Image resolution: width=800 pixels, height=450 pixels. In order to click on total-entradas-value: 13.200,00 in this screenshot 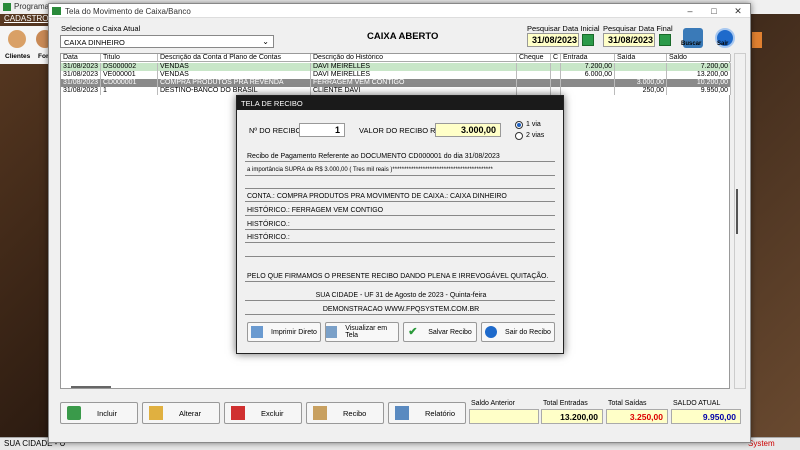, I will do `click(572, 416)`.